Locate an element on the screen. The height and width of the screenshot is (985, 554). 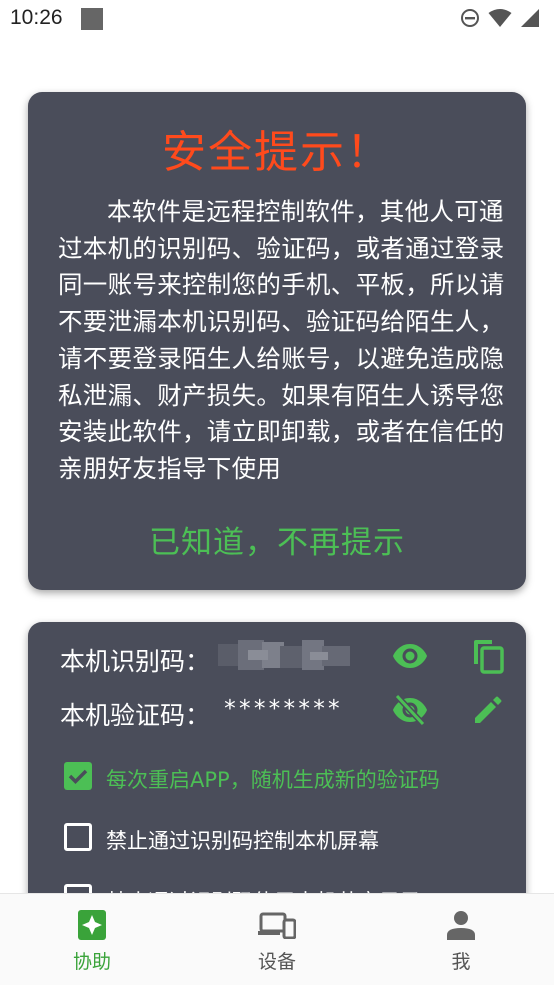
nav-item-me: 我 is located at coordinates (461, 939).